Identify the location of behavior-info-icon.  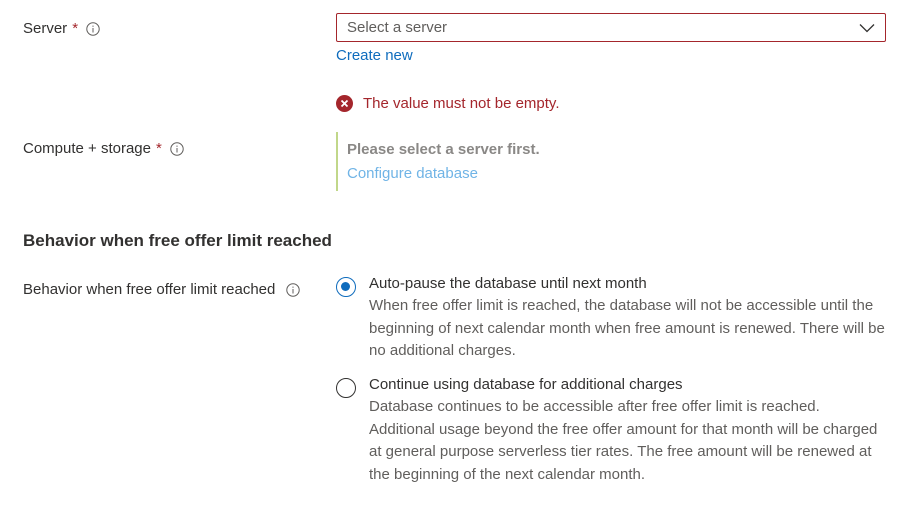
(293, 289).